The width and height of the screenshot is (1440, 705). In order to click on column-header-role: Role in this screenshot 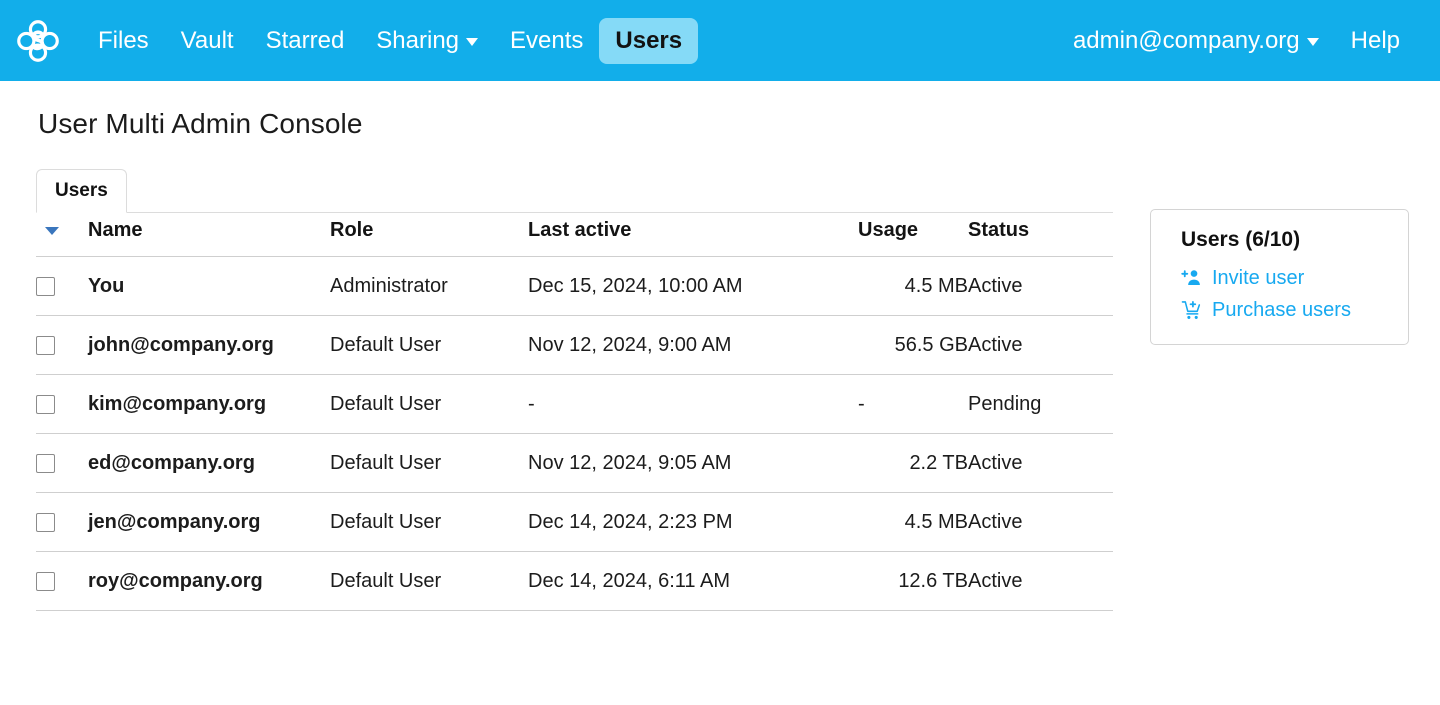, I will do `click(429, 235)`.